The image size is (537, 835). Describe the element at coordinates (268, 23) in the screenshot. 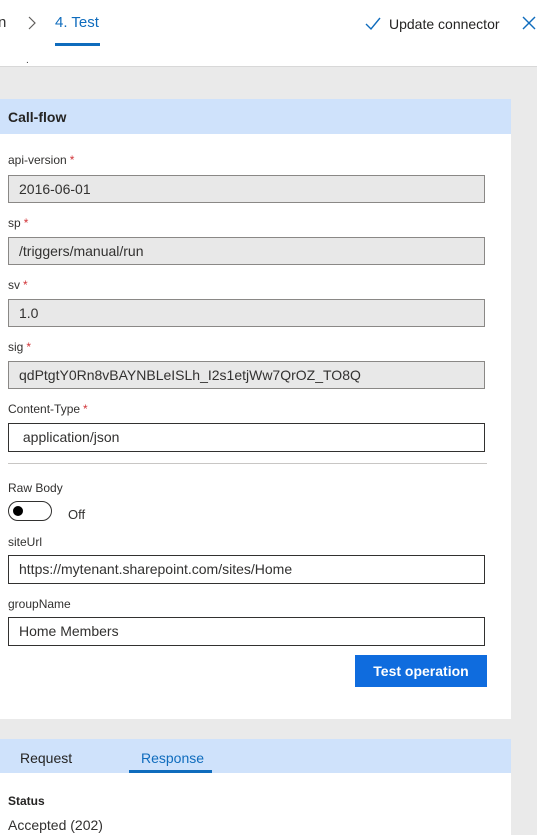

I see `top-bar: n 4. Test Update connector` at that location.